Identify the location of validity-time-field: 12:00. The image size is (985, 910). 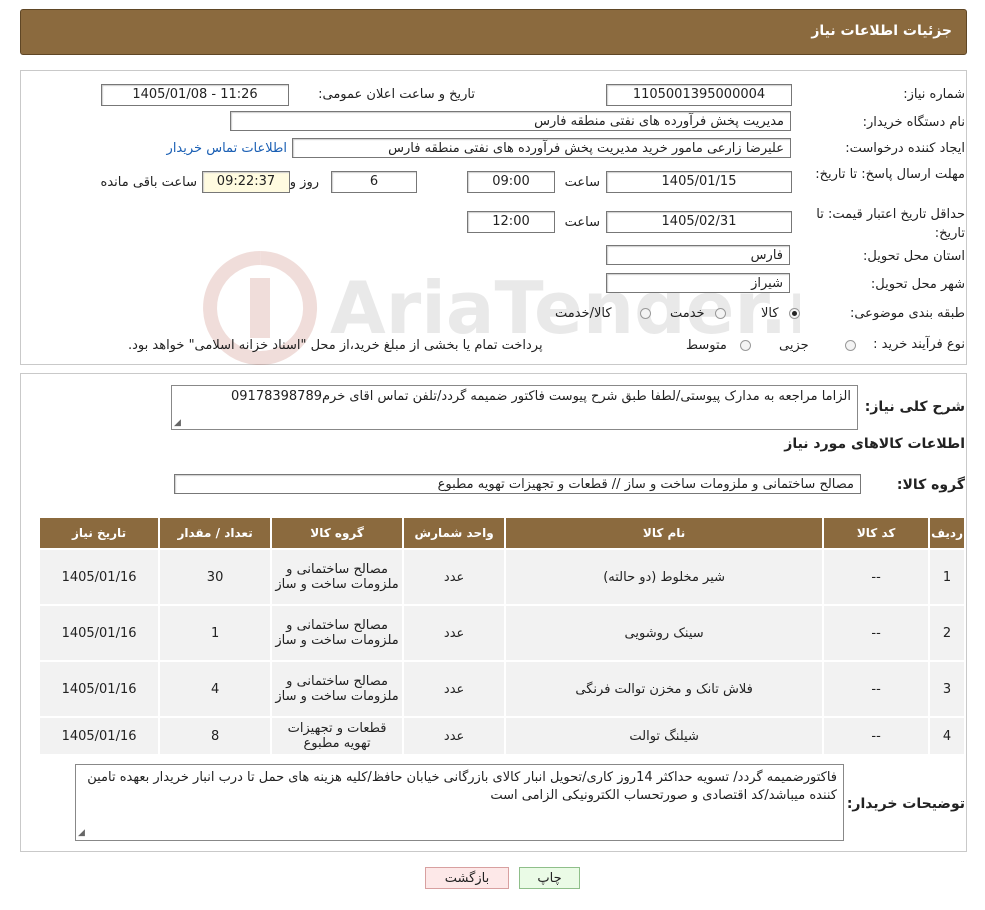
(511, 222).